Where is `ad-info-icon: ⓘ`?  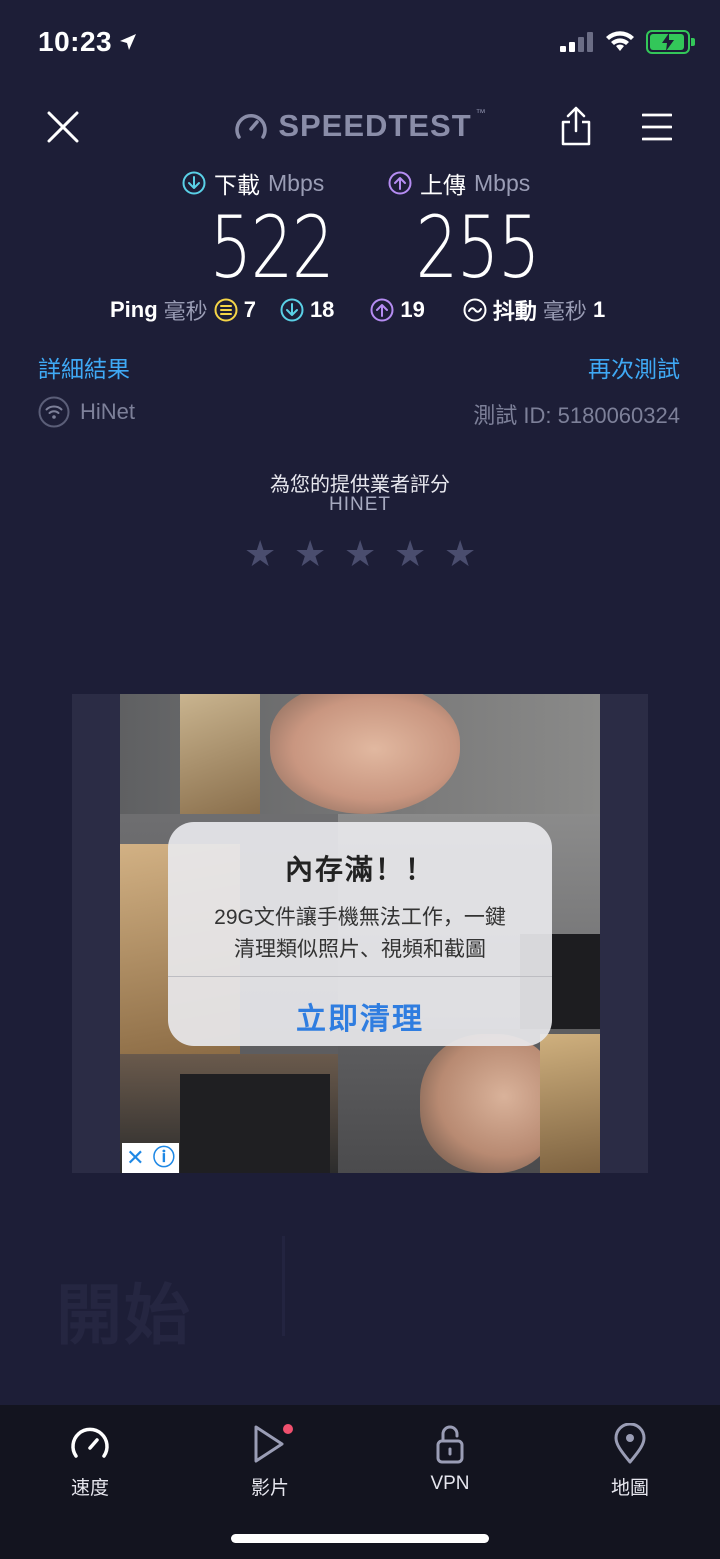 ad-info-icon: ⓘ is located at coordinates (164, 1158).